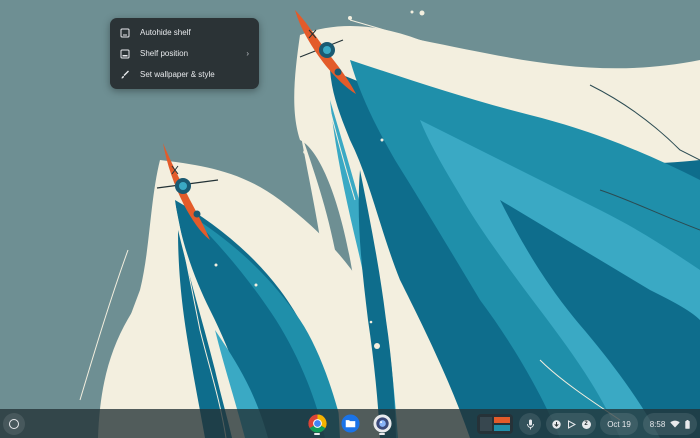 The width and height of the screenshot is (700, 438). I want to click on files-app-button, so click(350, 423).